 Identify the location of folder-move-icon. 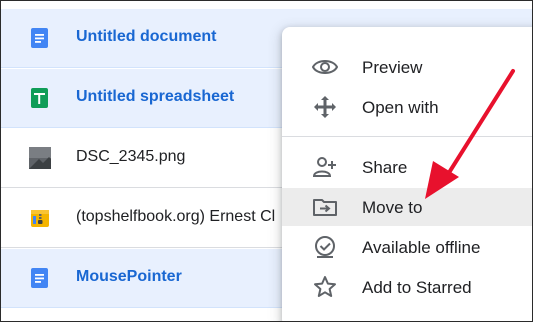
(325, 207).